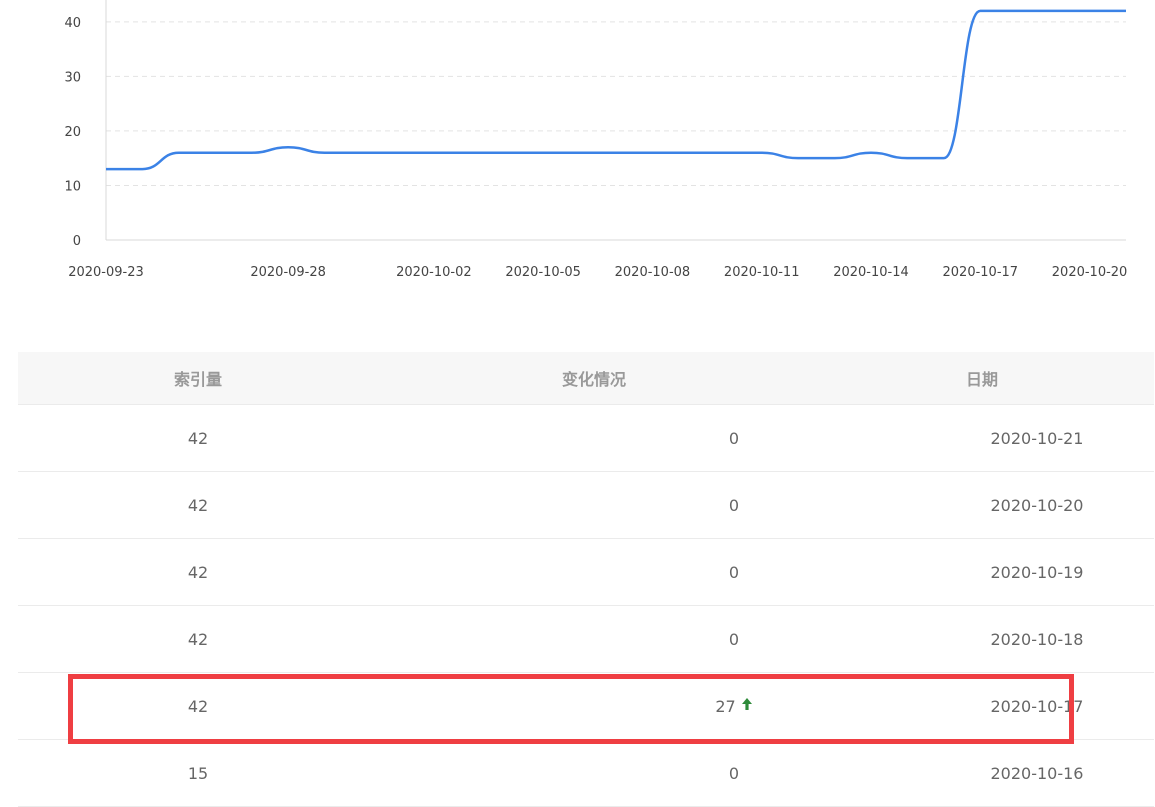  Describe the element at coordinates (106, 272) in the screenshot. I see `x-tick-label: 2020-09-23` at that location.